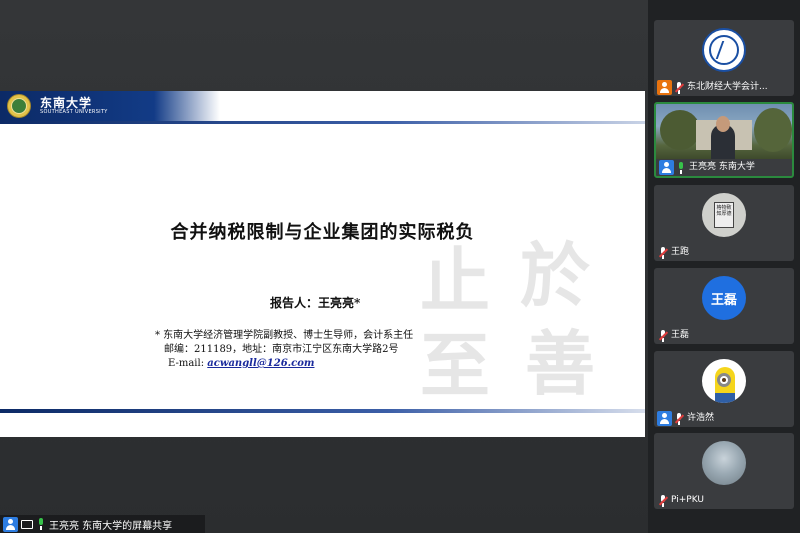 This screenshot has width=800, height=533. What do you see at coordinates (19, 106) in the screenshot?
I see `university-seal-icon` at bounding box center [19, 106].